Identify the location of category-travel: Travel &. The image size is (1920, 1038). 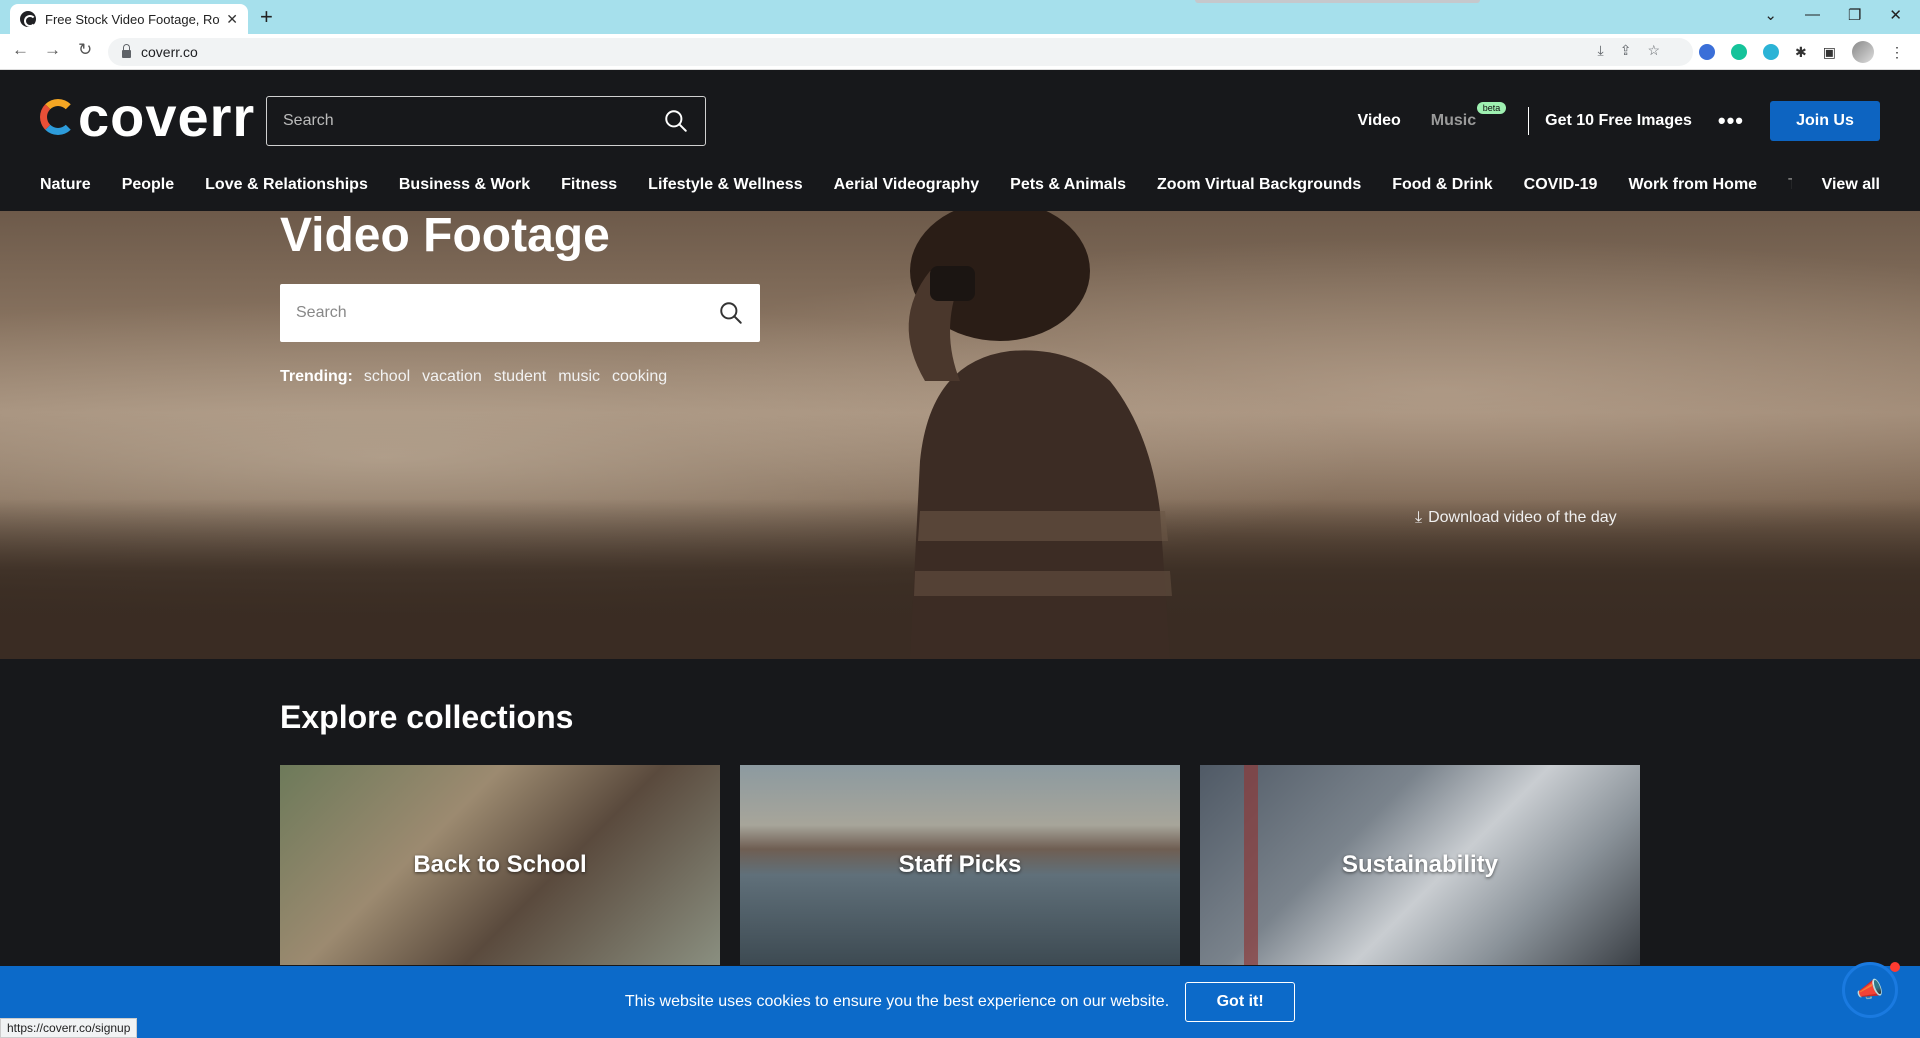
(1789, 185).